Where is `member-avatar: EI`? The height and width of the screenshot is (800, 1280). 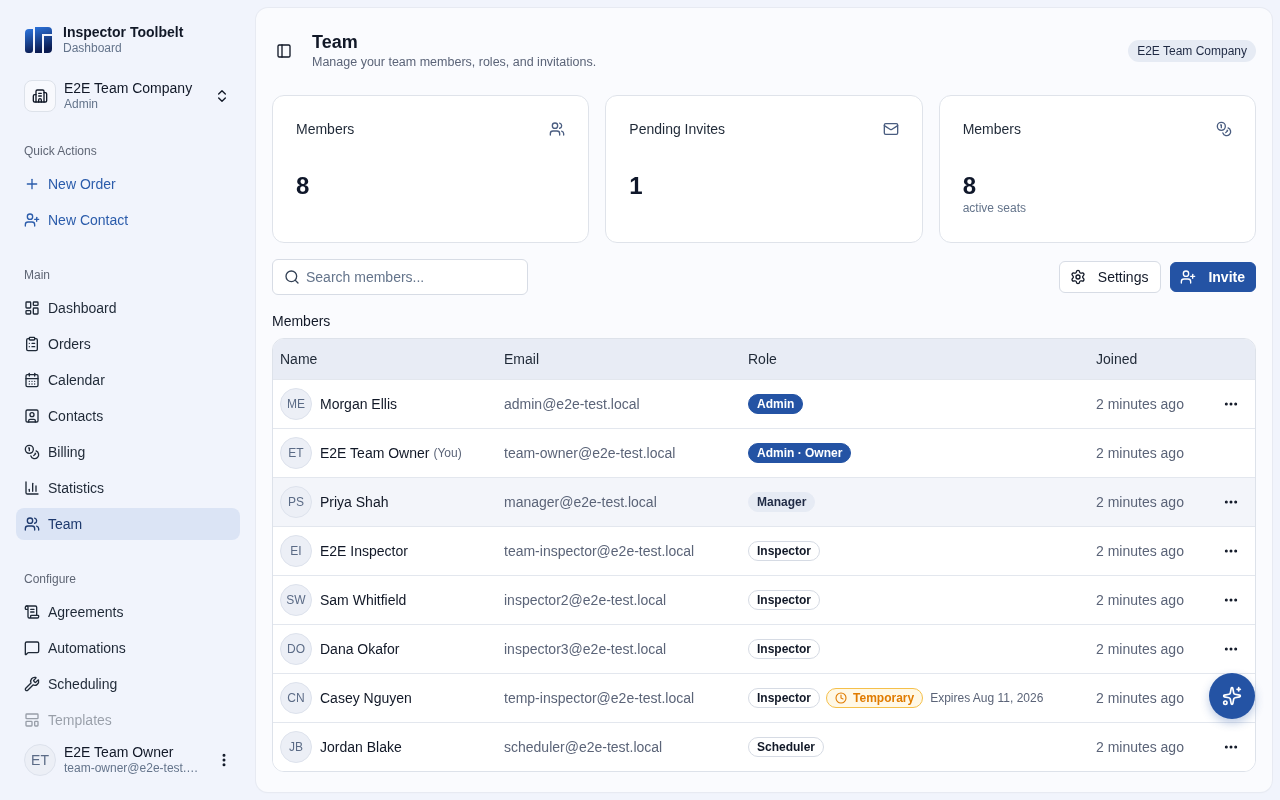 member-avatar: EI is located at coordinates (296, 551).